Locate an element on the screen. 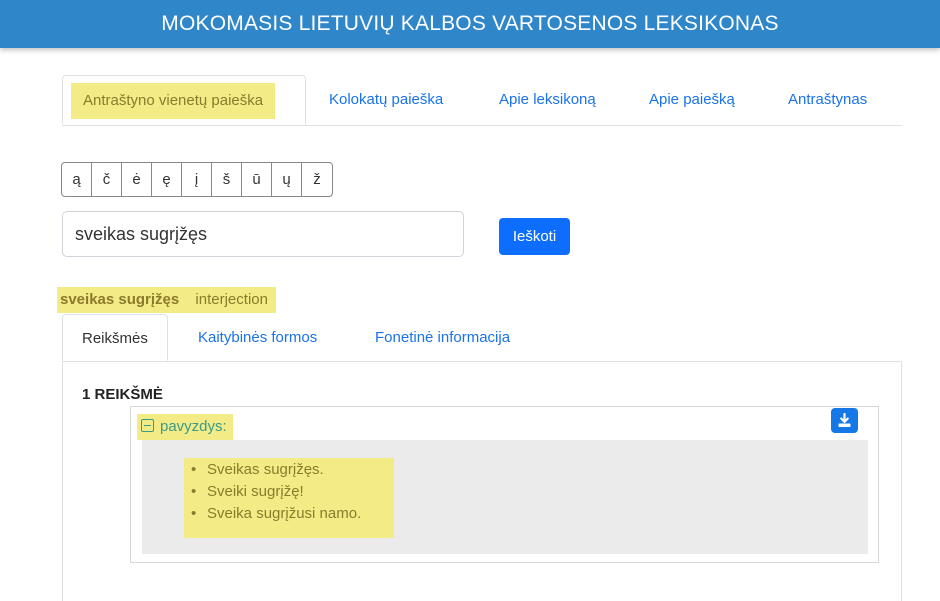  tab-about-lexicon: Apie leksikoną is located at coordinates (547, 100).